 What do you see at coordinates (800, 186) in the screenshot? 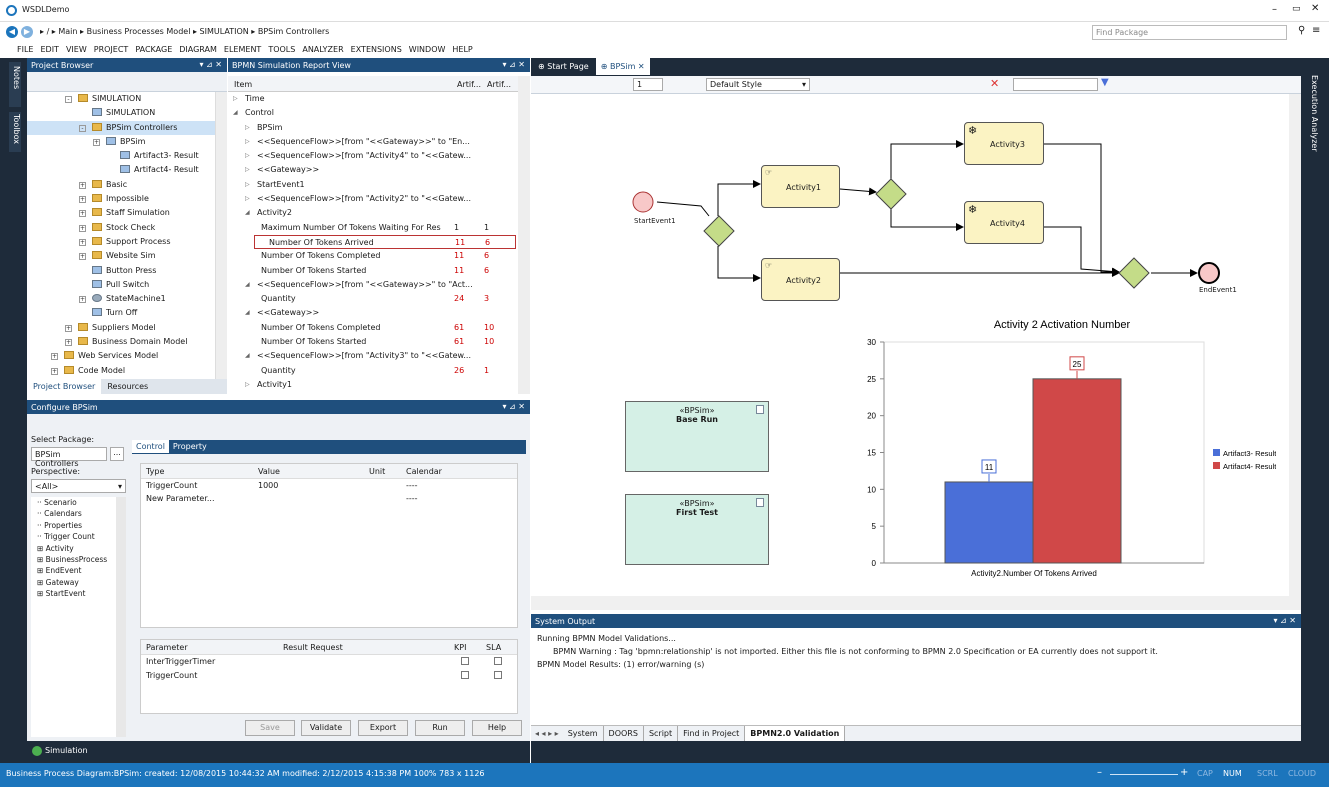
I see `activity1: Activity1 ☞` at bounding box center [800, 186].